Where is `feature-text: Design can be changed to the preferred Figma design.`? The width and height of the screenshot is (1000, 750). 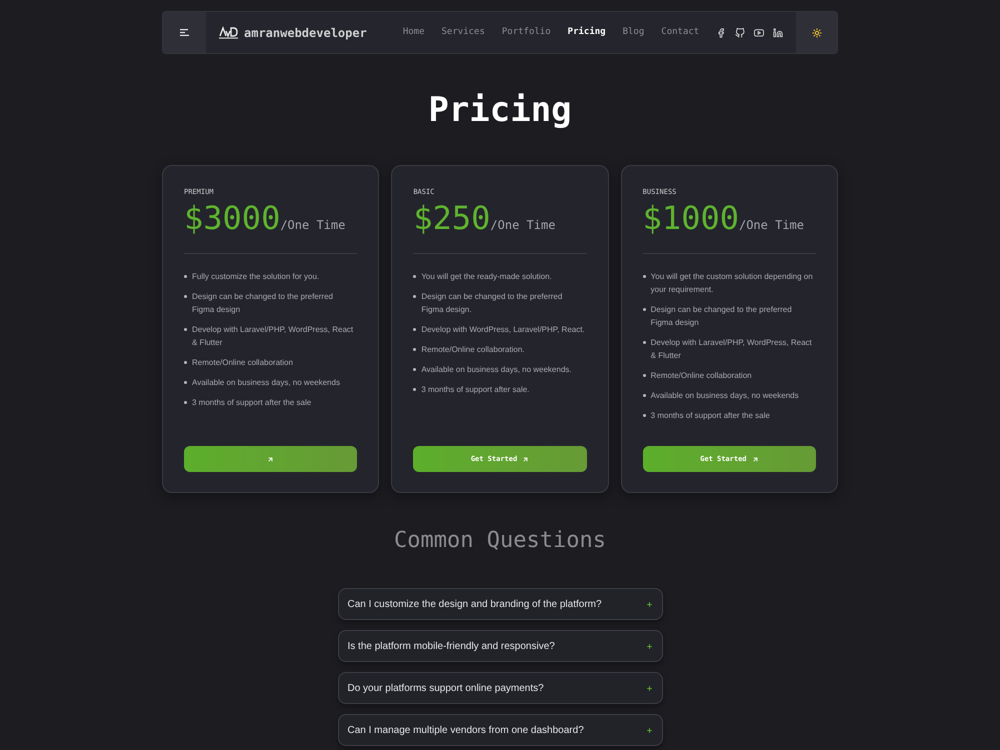
feature-text: Design can be changed to the preferred Figma design. is located at coordinates (492, 303).